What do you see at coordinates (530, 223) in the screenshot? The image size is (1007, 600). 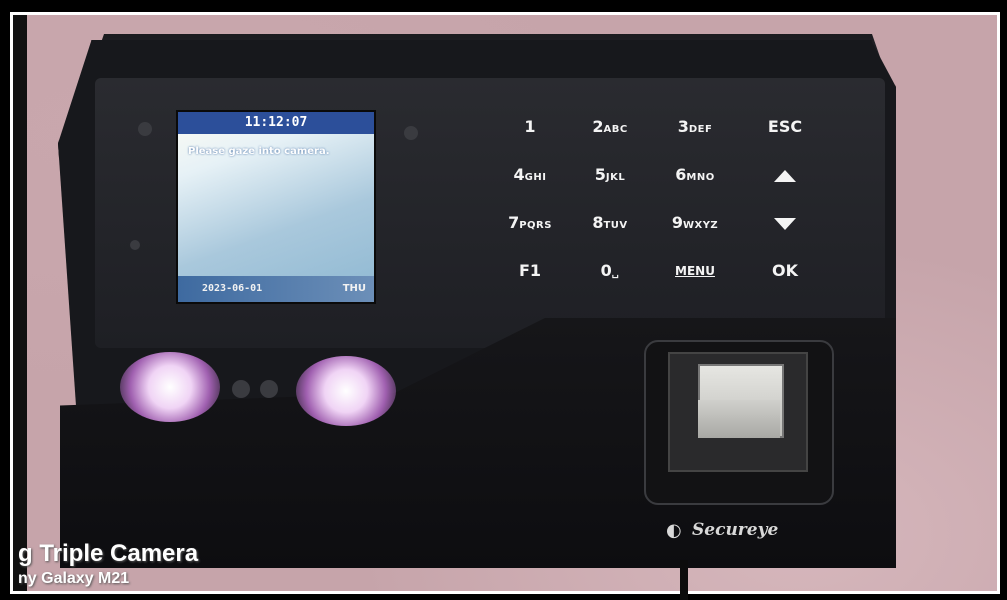 I see `key-7: 7PQRS` at bounding box center [530, 223].